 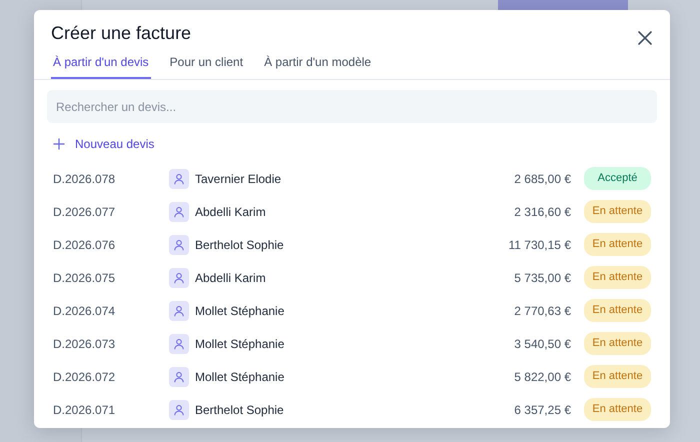 What do you see at coordinates (238, 179) in the screenshot?
I see `client-name: Tavernier Elodie` at bounding box center [238, 179].